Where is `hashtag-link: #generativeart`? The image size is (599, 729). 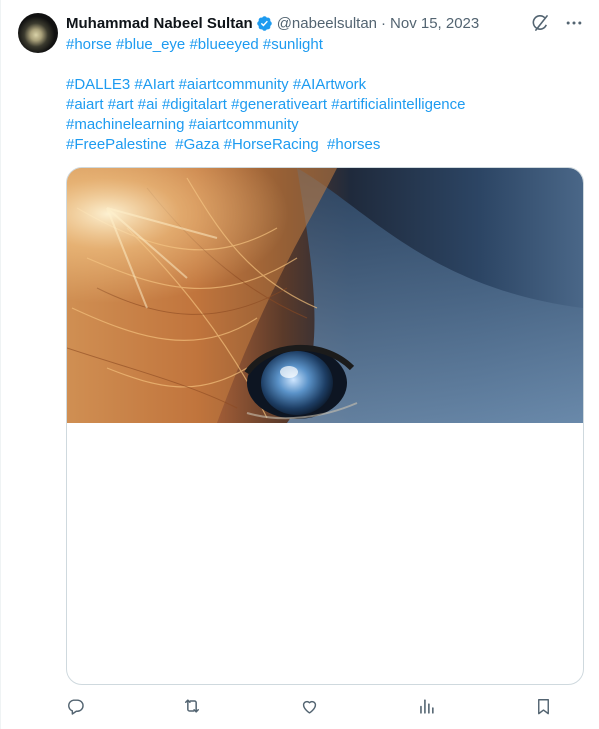
hashtag-link: #generativeart is located at coordinates (279, 104).